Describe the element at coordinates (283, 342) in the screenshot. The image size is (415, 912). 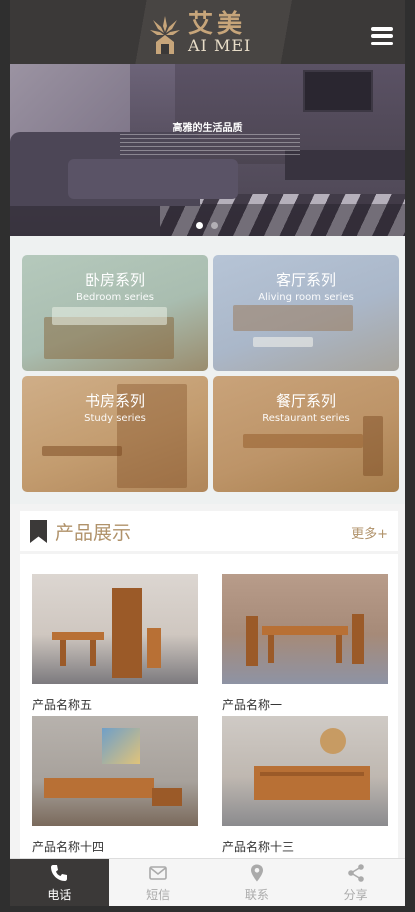
I see `table-shape` at that location.